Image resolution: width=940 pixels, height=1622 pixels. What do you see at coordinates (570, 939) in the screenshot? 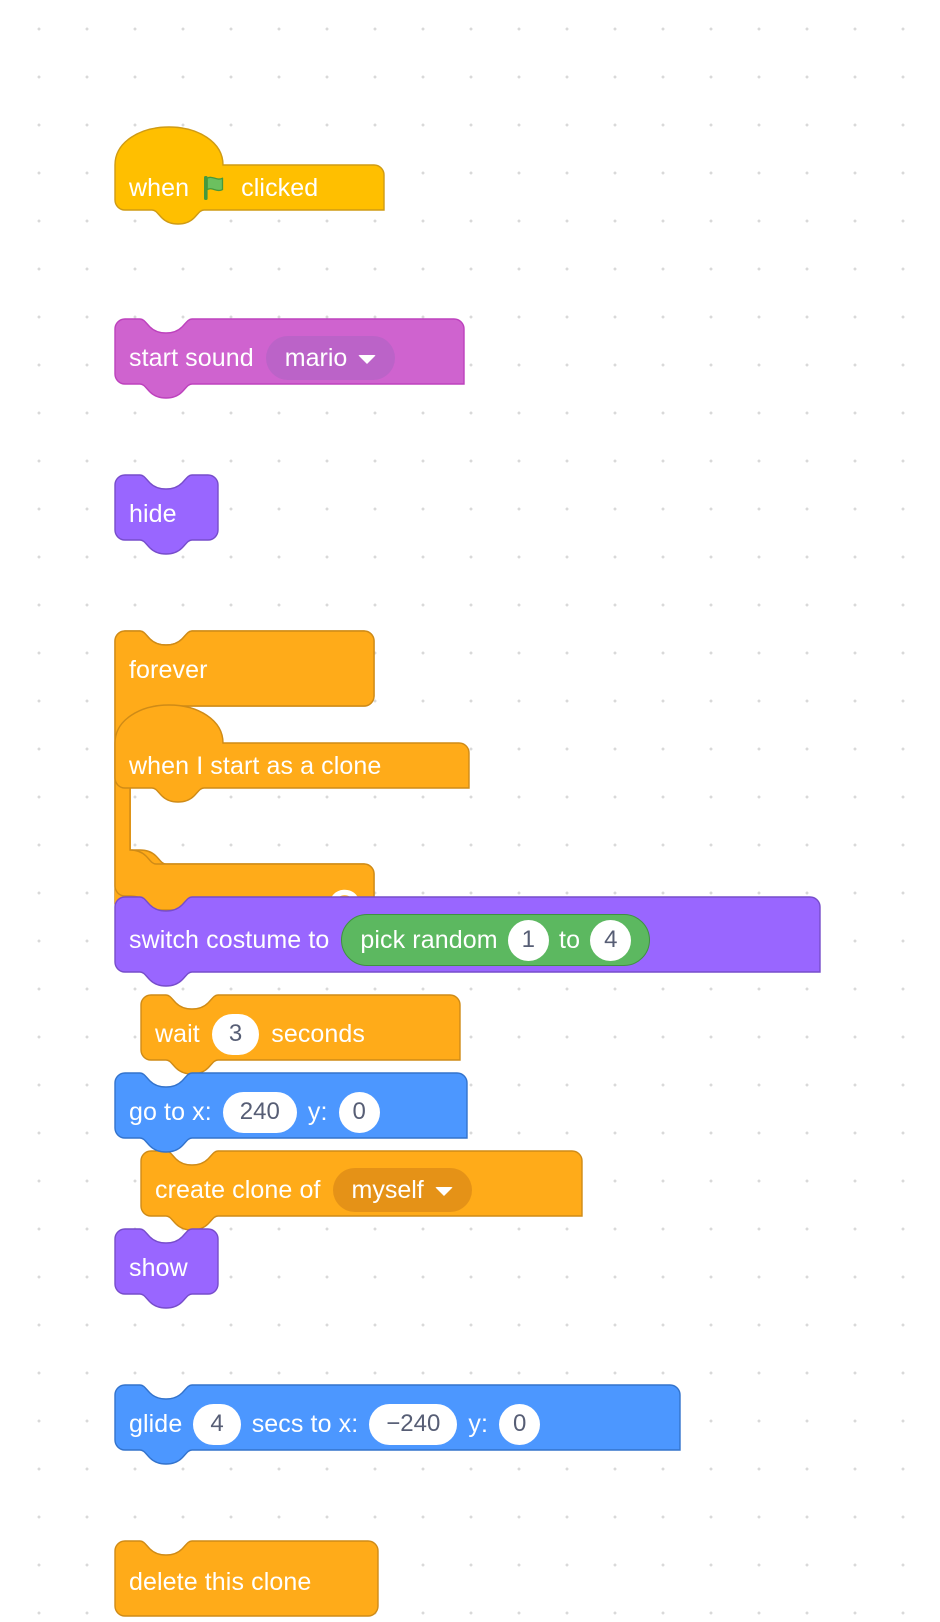
I see `pick-random-to-label: to` at bounding box center [570, 939].